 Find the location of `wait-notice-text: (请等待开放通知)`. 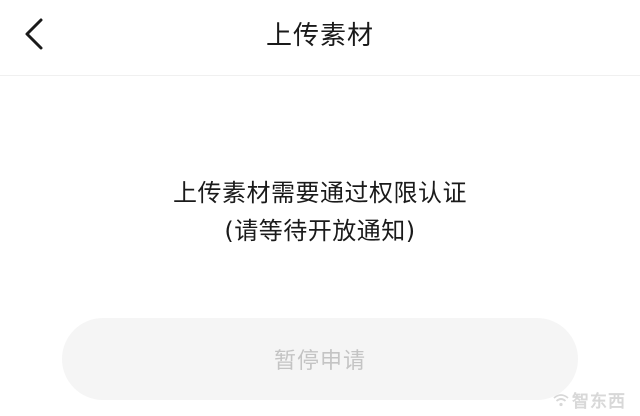

wait-notice-text: (请等待开放通知) is located at coordinates (320, 231).